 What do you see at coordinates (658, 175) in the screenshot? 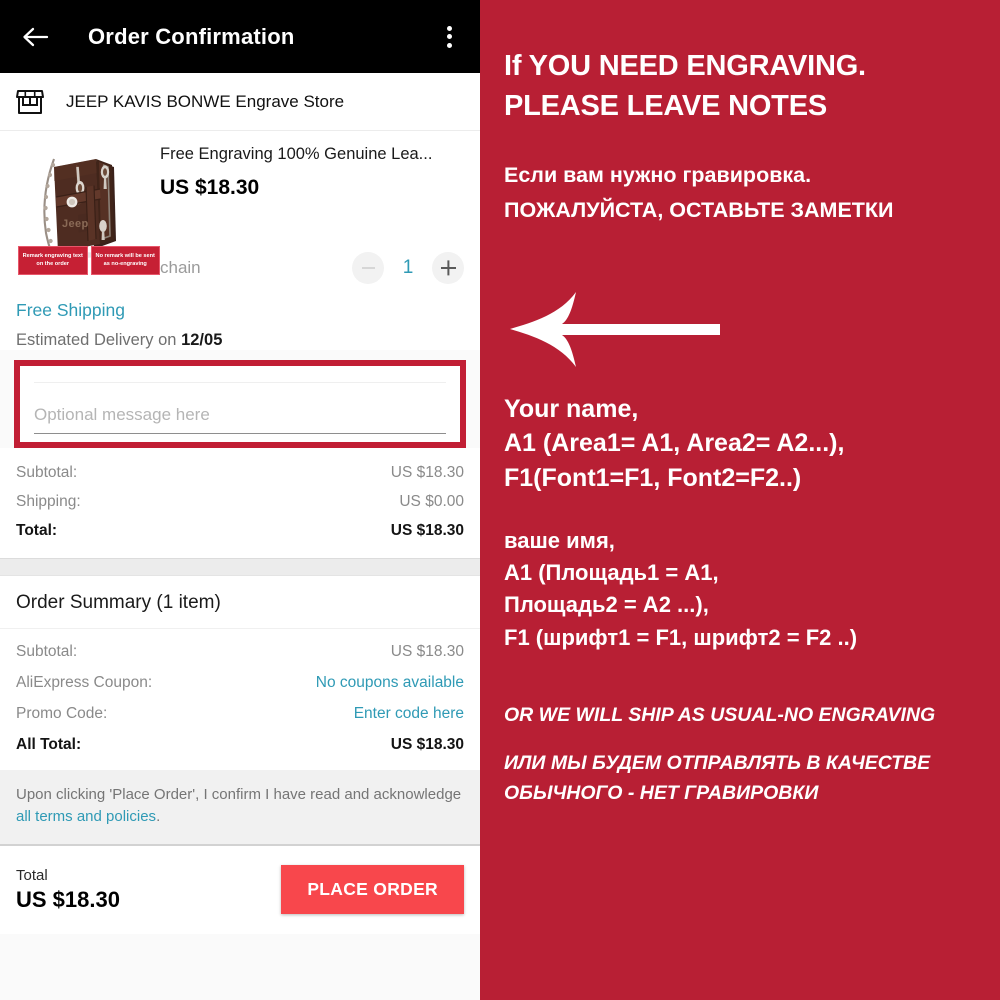
I see `panel-ru-line1: Если вам нужно гравировка.` at bounding box center [658, 175].